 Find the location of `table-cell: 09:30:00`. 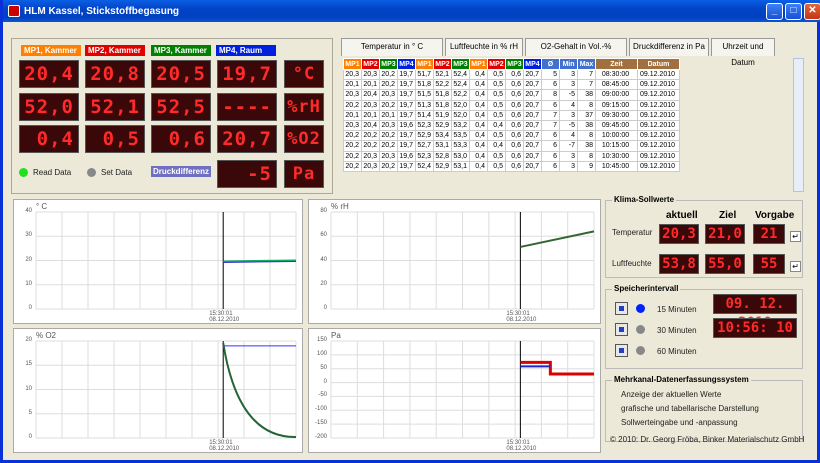

table-cell: 09:30:00 is located at coordinates (616, 115).